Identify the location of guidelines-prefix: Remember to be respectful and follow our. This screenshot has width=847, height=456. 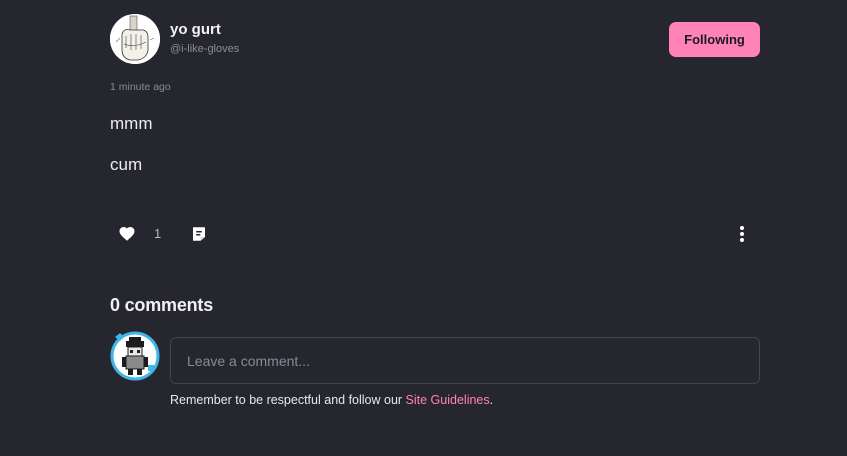
(288, 400).